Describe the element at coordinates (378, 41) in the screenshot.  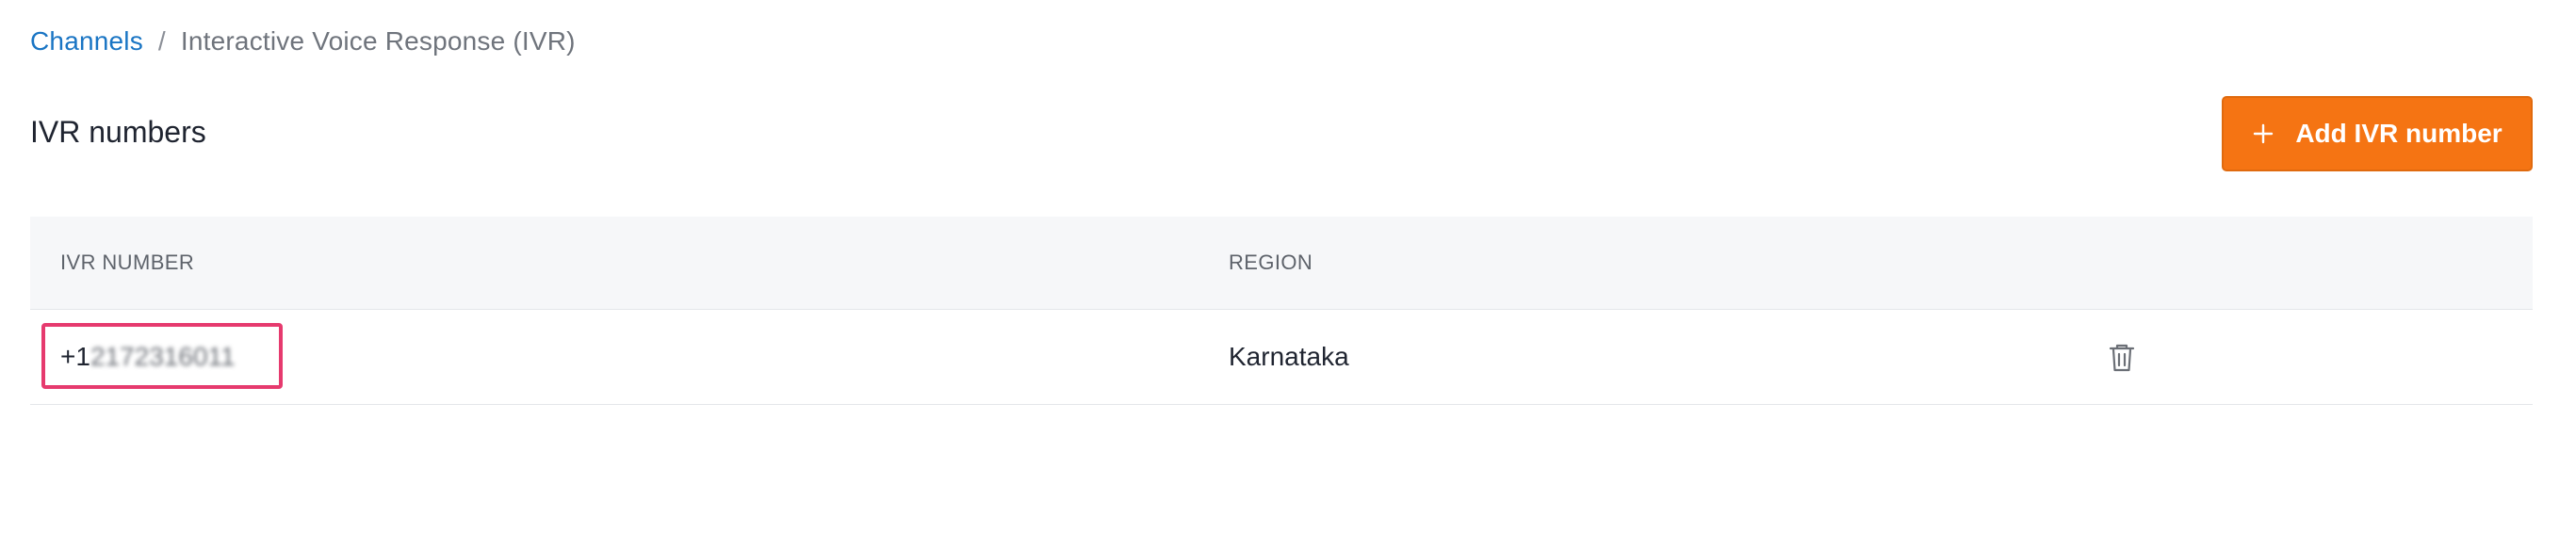
I see `breadcrumb-current: Interactive Voice Response (IVR)` at that location.